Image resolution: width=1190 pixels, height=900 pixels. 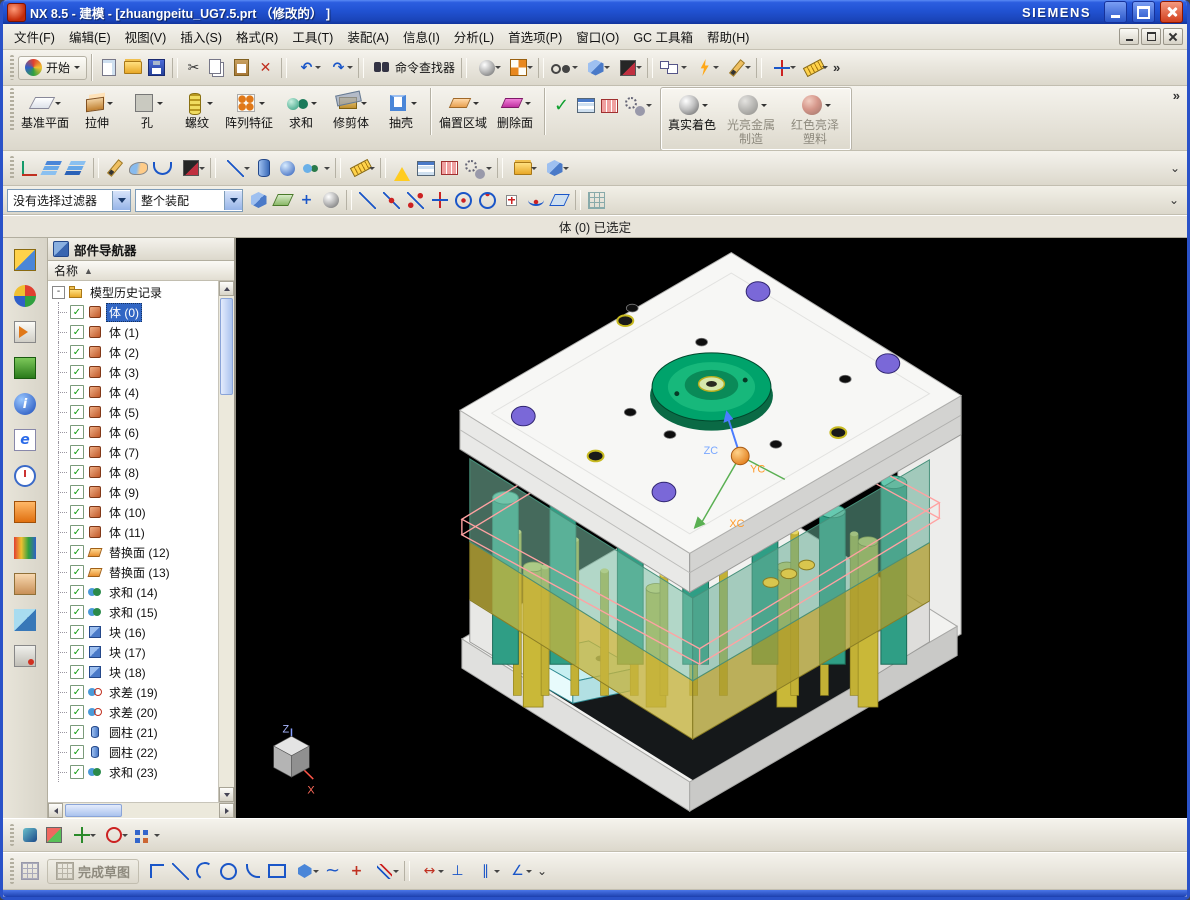 What do you see at coordinates (204, 871) in the screenshot?
I see `arc-icon` at bounding box center [204, 871].